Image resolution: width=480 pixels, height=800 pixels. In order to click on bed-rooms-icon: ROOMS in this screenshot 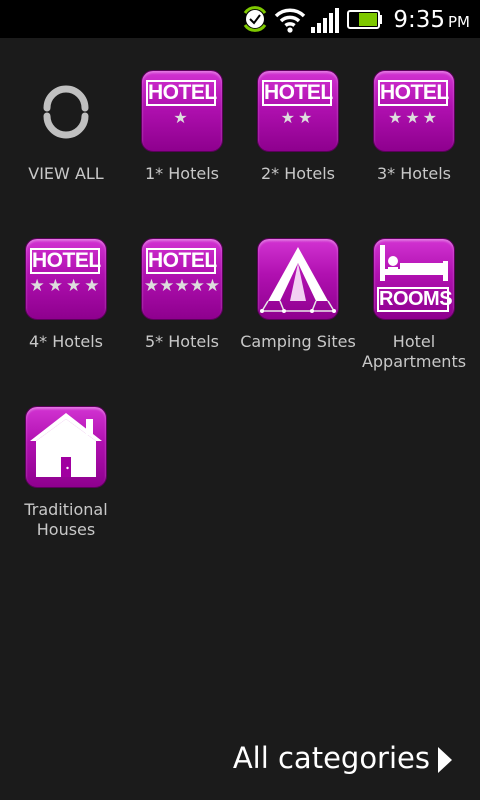, I will do `click(414, 279)`.